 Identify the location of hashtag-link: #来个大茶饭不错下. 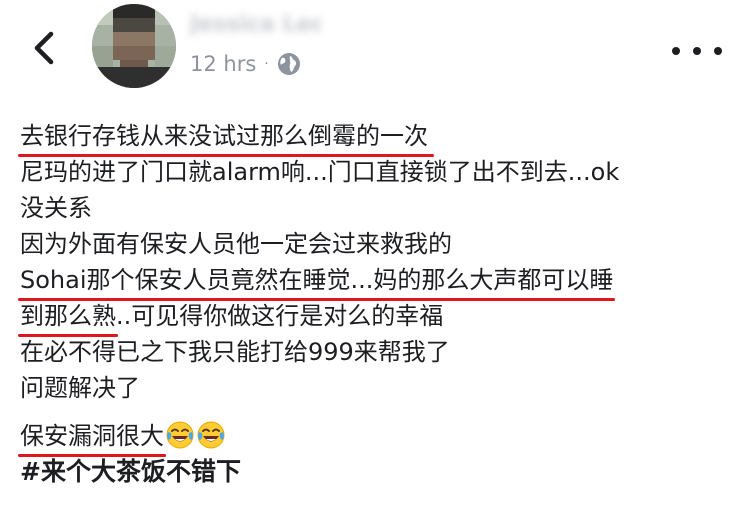
(375, 472).